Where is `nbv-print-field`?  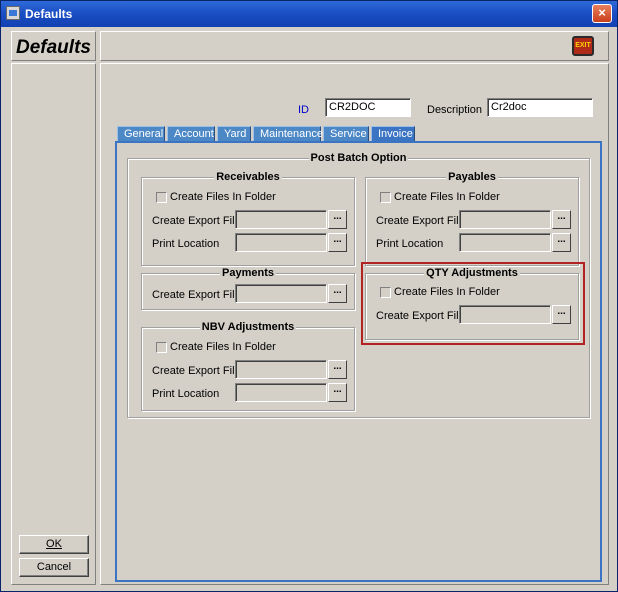
nbv-print-field is located at coordinates (281, 392).